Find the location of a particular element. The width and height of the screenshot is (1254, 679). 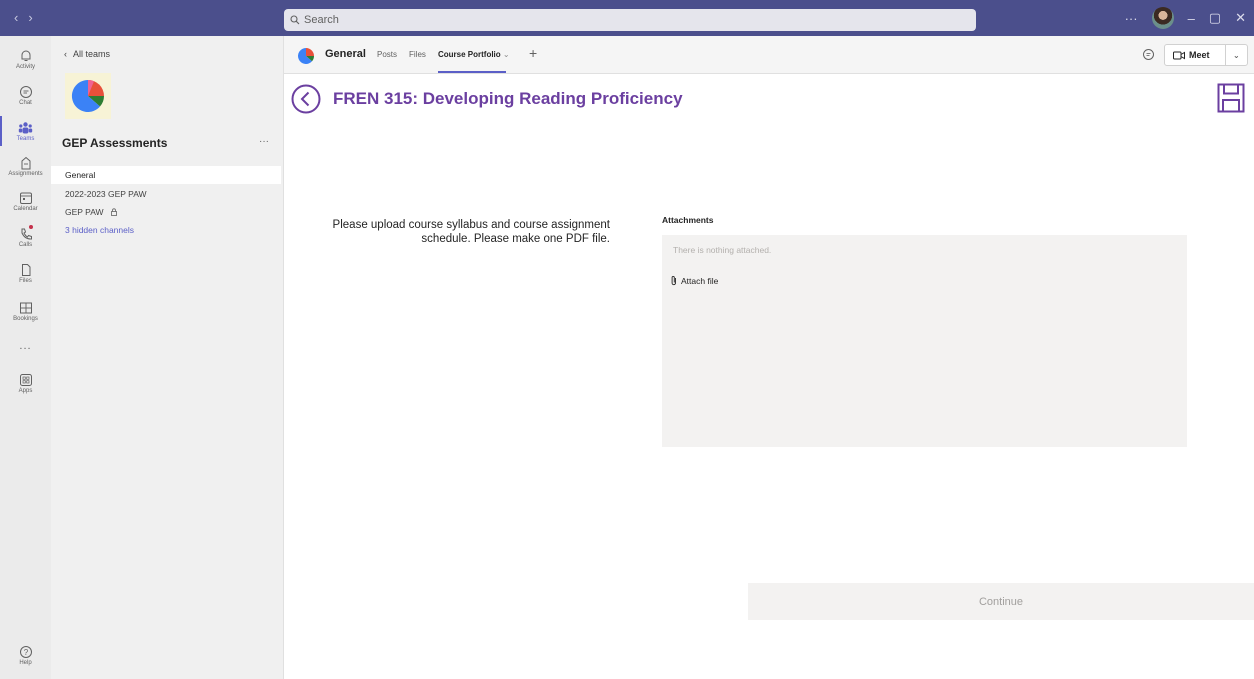

rail-item-teams: Teams is located at coordinates (25, 131).